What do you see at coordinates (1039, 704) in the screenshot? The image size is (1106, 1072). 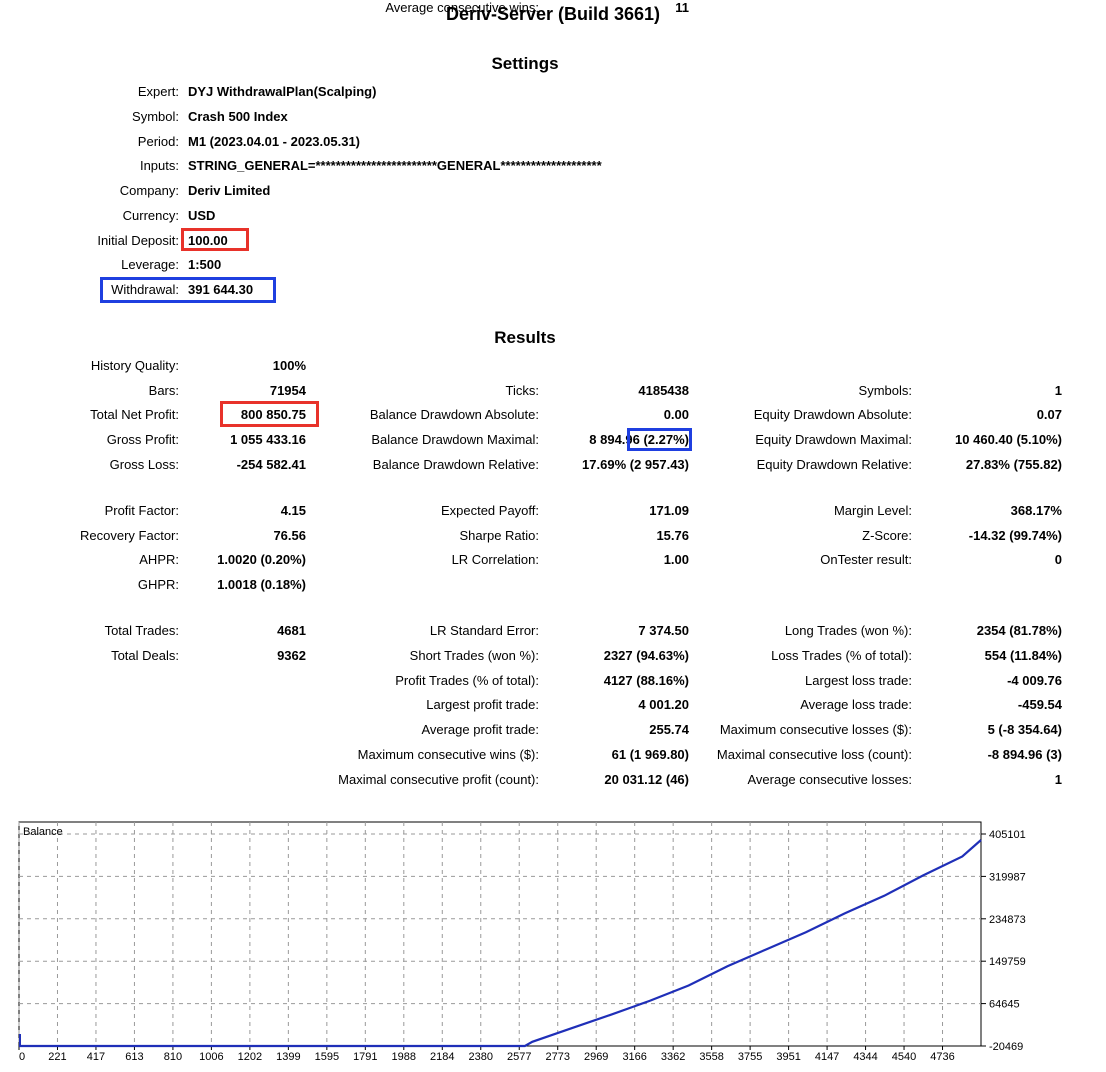 I see `results-value: -459.54` at bounding box center [1039, 704].